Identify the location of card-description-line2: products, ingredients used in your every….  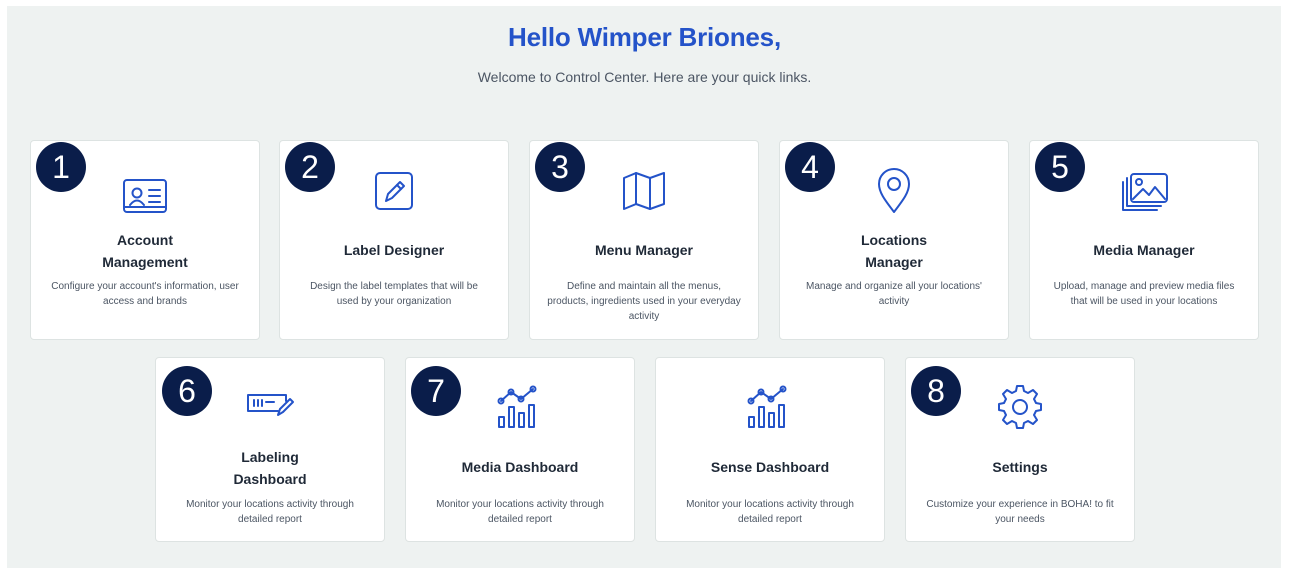
(644, 301).